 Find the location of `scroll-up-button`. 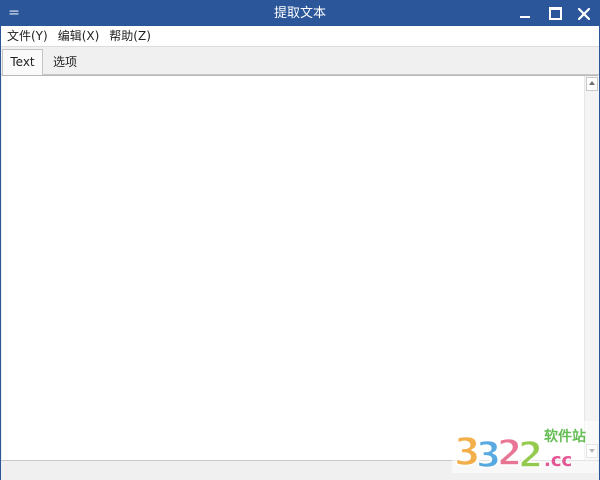

scroll-up-button is located at coordinates (592, 84).